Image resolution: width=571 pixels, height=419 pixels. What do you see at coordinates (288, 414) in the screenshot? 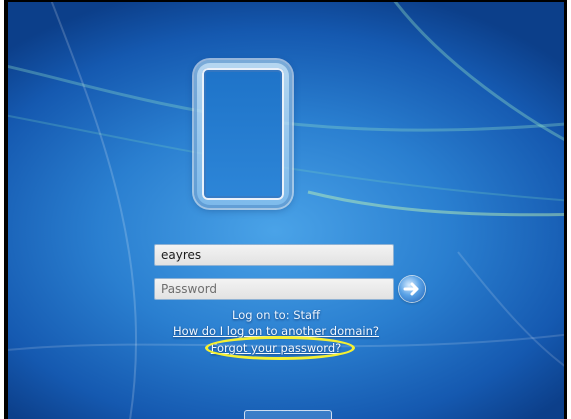
I see `ease-of-access-button` at bounding box center [288, 414].